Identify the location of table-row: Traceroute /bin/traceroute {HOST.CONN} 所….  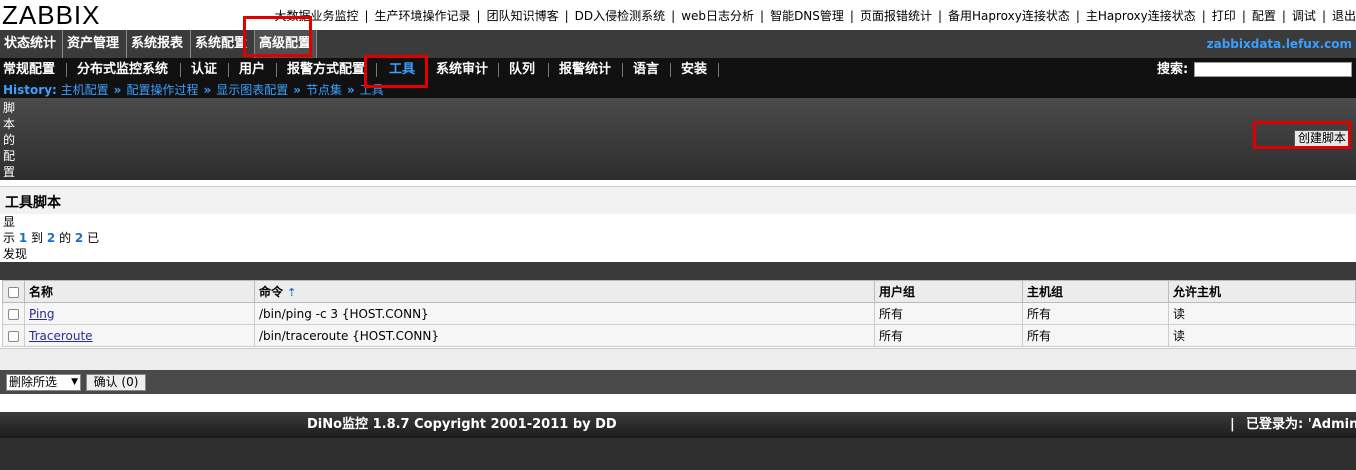
(679, 335).